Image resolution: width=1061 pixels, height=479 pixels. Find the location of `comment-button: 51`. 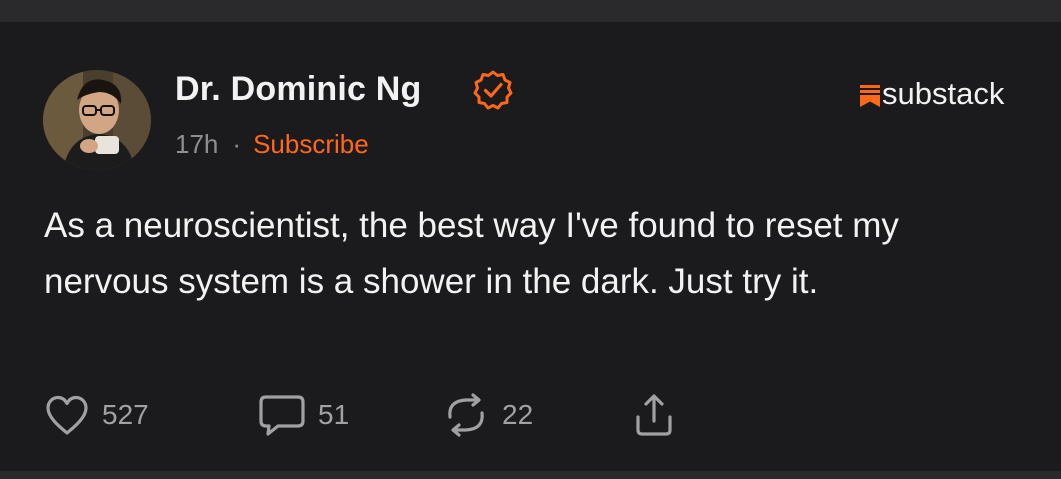

comment-button: 51 is located at coordinates (303, 415).